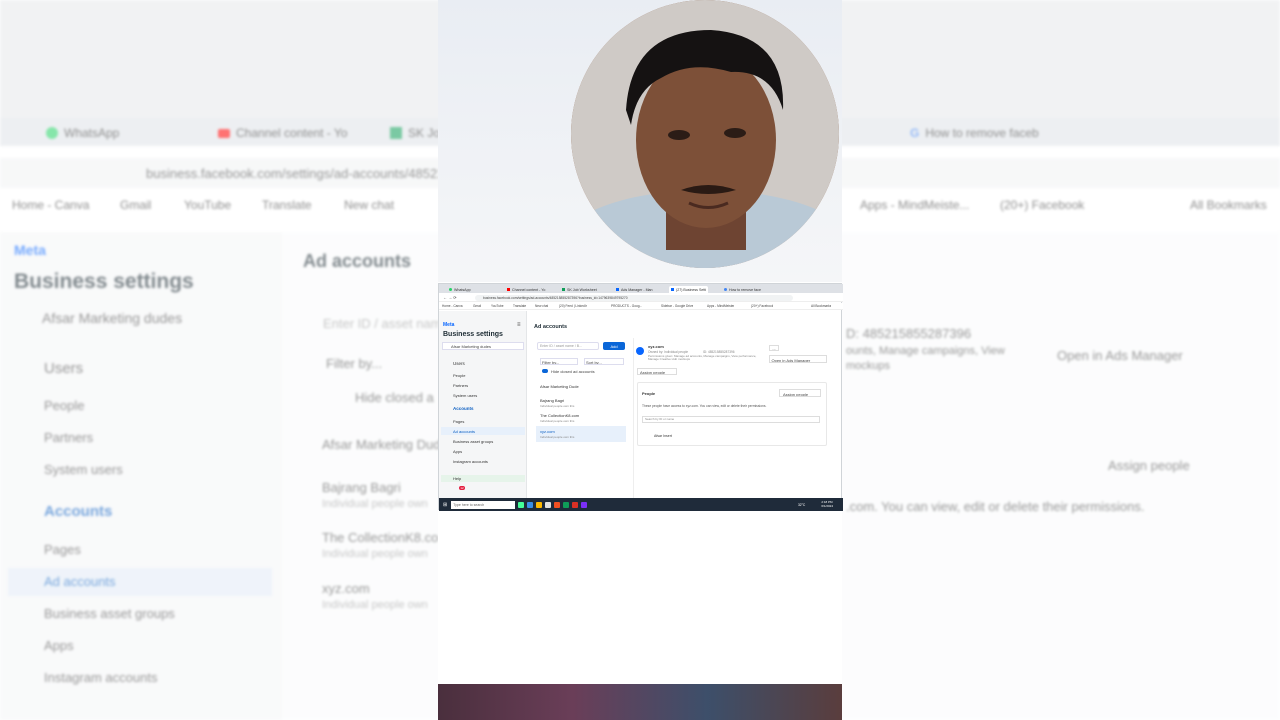 This screenshot has width=1280, height=720. What do you see at coordinates (458, 421) in the screenshot?
I see `nav-item-pages: Pages` at bounding box center [458, 421].